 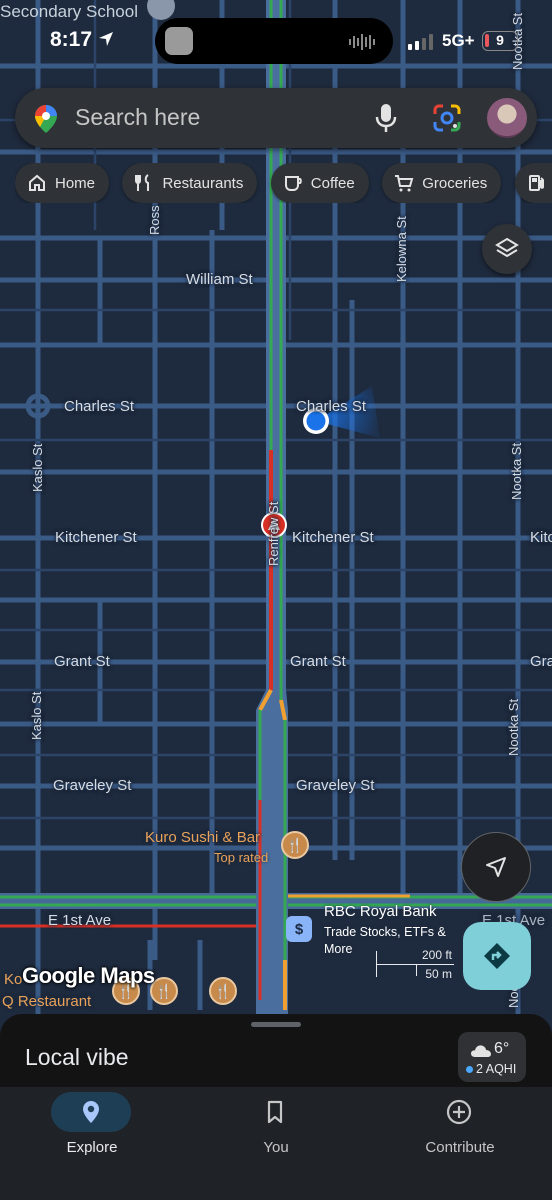 What do you see at coordinates (202, 837) in the screenshot?
I see `poi-kuro-sushi-name: Kuro Sushi & Bar` at bounding box center [202, 837].